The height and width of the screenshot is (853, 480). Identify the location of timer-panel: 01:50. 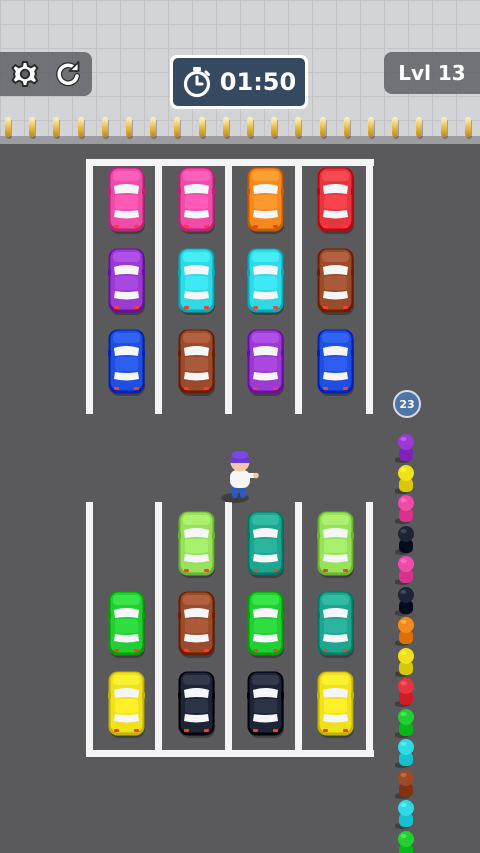
(239, 82).